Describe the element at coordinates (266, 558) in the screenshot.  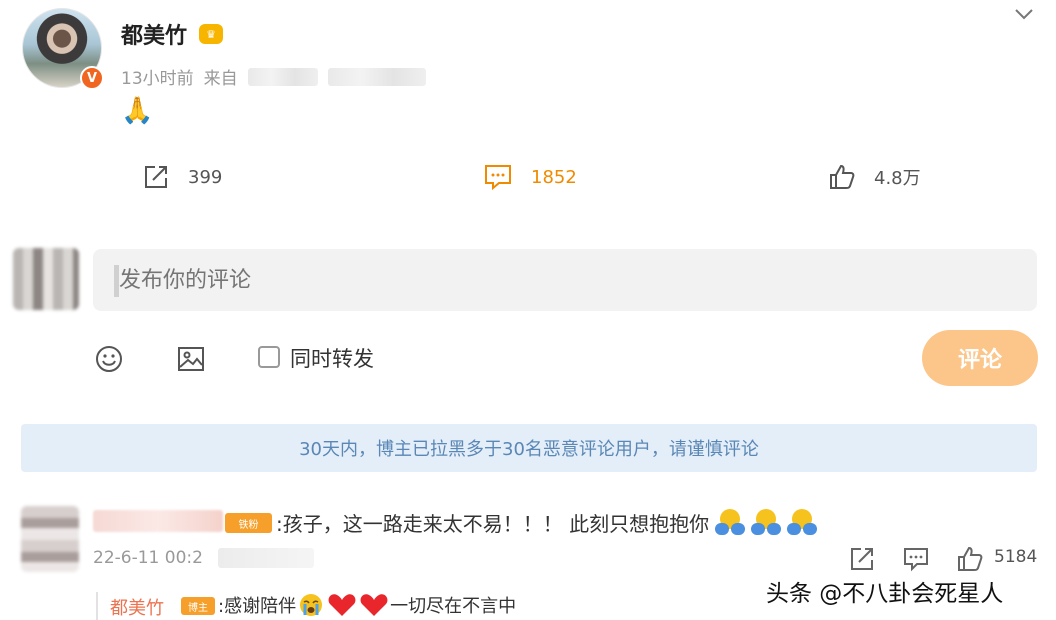
I see `comment-time-blurred` at that location.